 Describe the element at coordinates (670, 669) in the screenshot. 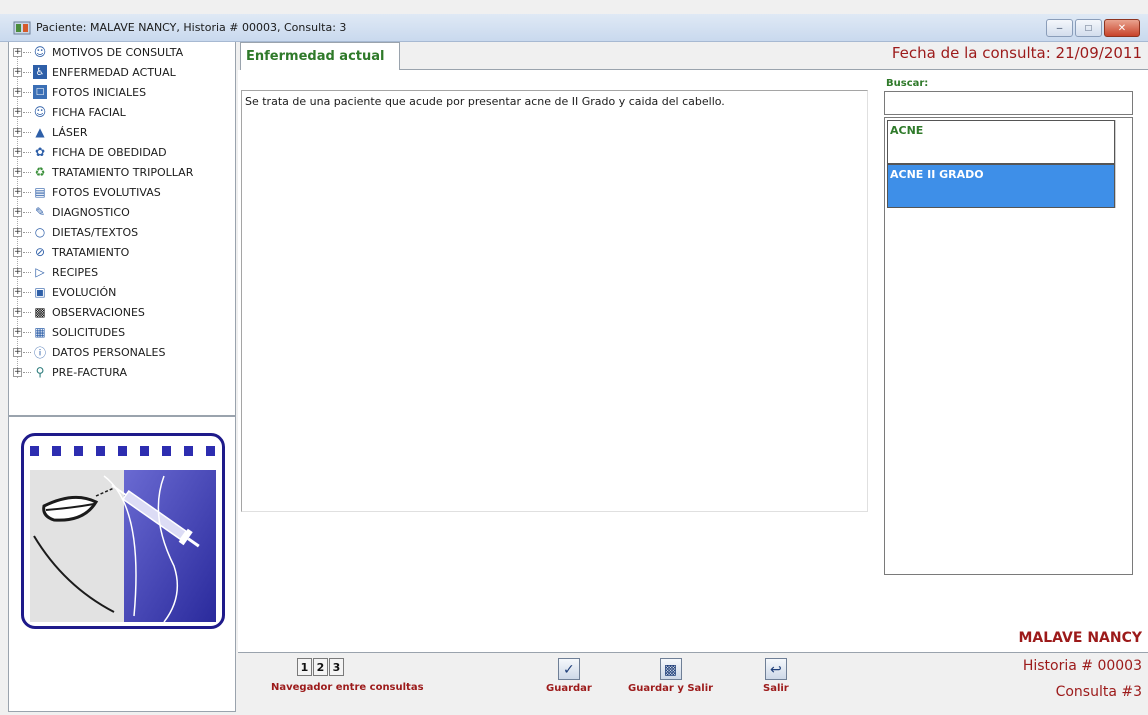

I see `floppy-icon: ▩` at that location.